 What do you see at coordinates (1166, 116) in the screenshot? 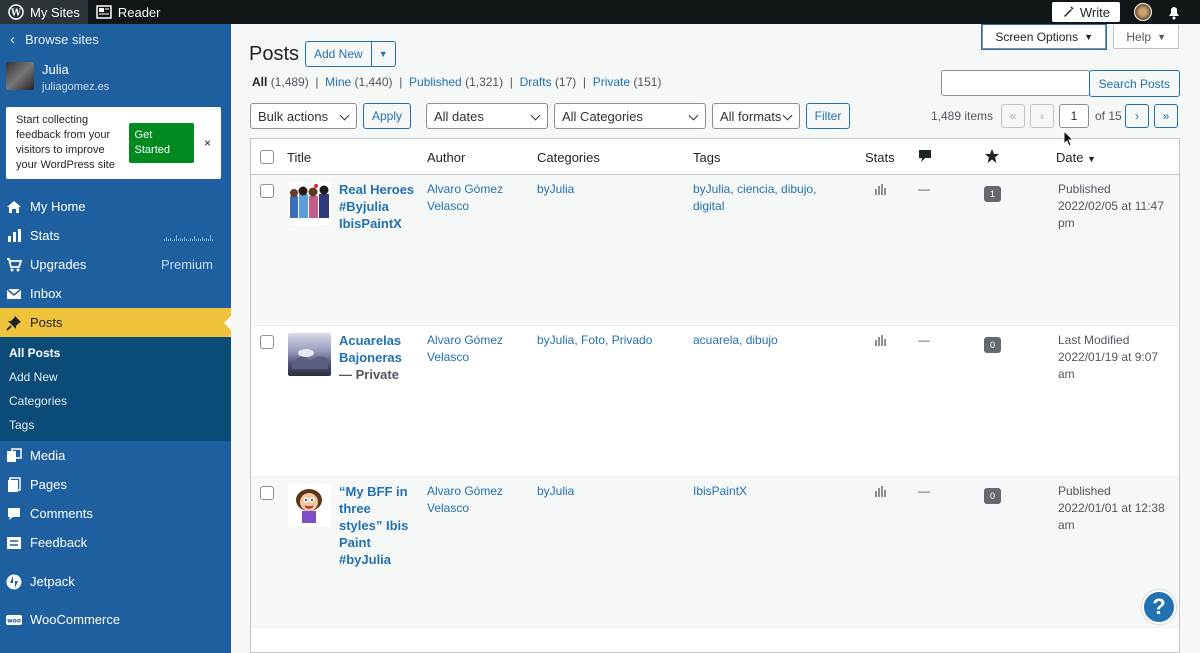
I see `last-page-button: »` at bounding box center [1166, 116].